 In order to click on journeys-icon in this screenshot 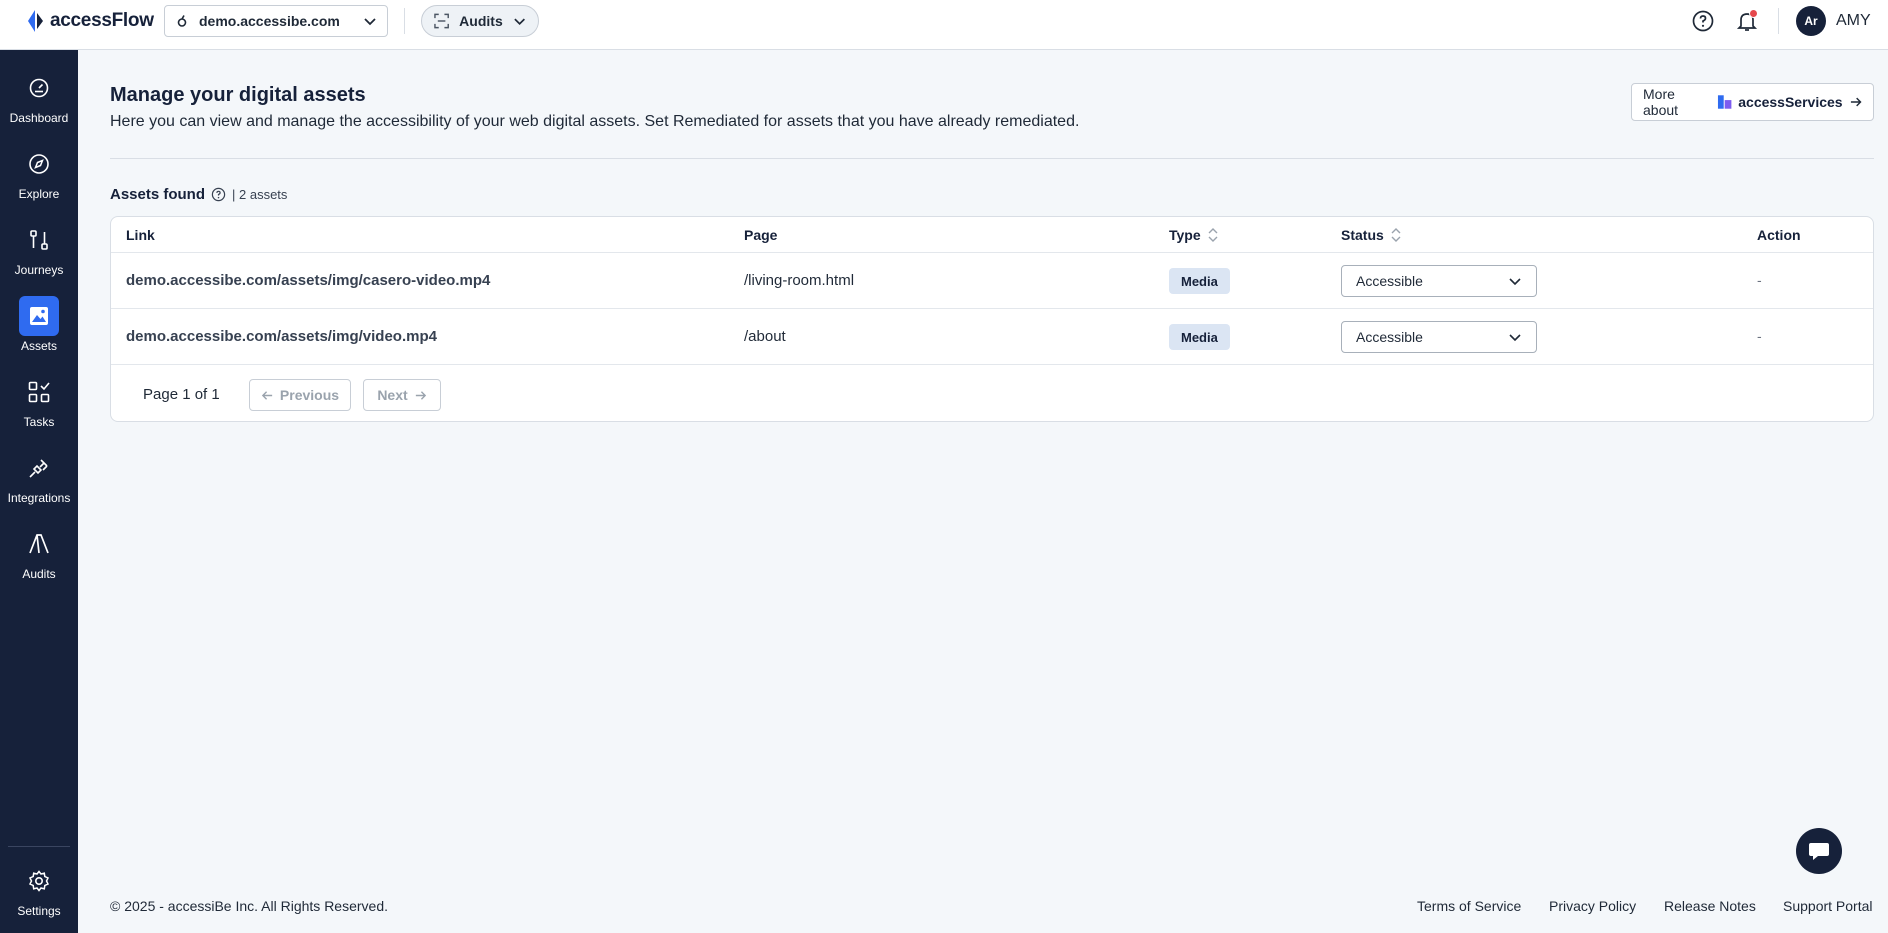, I will do `click(39, 240)`.